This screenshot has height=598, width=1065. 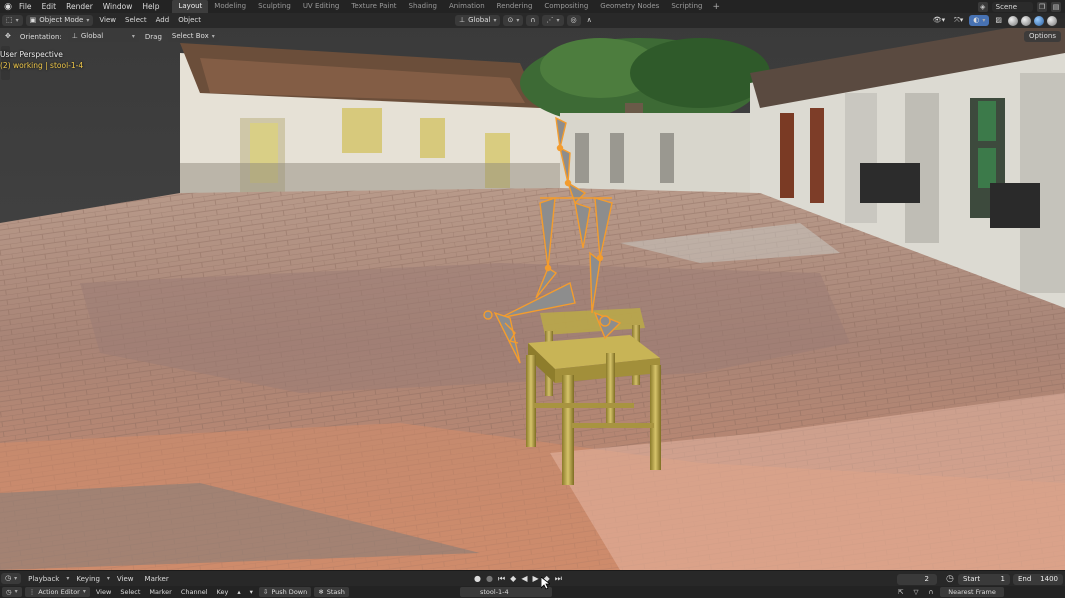 What do you see at coordinates (1025, 579) in the screenshot?
I see `end-label: End` at bounding box center [1025, 579].